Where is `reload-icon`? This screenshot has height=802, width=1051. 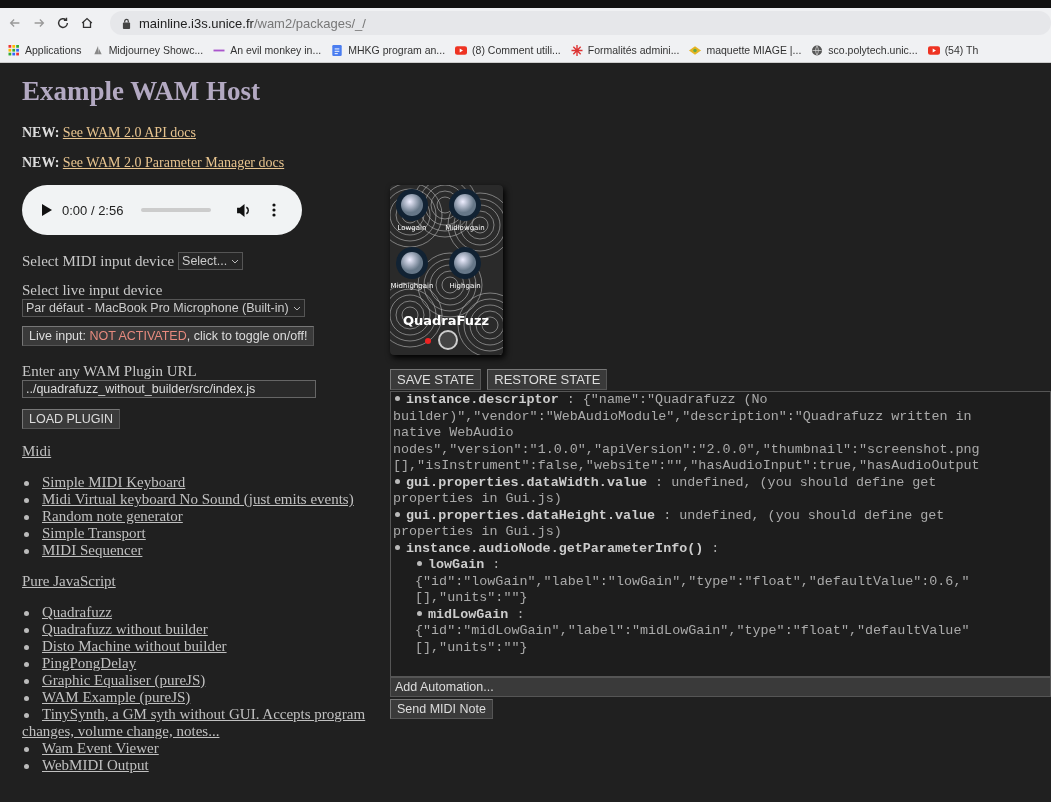
reload-icon is located at coordinates (63, 23).